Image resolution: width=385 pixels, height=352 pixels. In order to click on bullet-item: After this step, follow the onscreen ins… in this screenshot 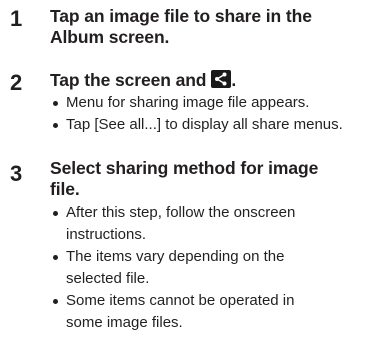, I will do `click(173, 224)`.